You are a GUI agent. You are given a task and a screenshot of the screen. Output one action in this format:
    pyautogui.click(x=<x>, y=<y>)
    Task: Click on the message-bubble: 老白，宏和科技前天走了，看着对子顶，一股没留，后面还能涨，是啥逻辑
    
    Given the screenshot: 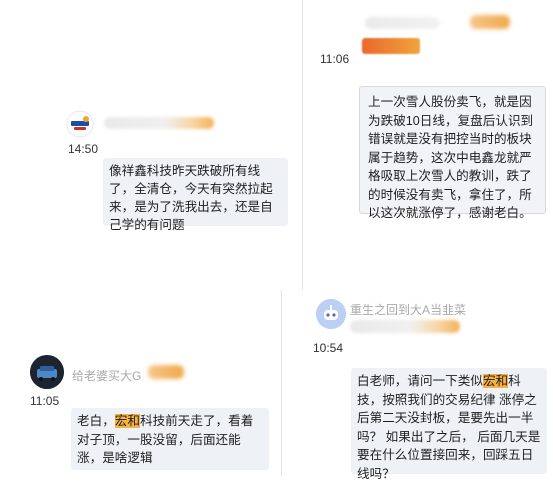 What is the action you would take?
    pyautogui.click(x=170, y=439)
    